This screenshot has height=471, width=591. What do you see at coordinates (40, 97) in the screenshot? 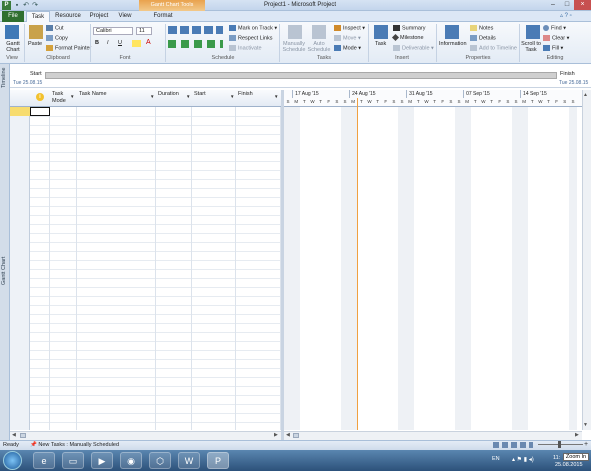
I see `indicators-info-icon: i` at bounding box center [40, 97].